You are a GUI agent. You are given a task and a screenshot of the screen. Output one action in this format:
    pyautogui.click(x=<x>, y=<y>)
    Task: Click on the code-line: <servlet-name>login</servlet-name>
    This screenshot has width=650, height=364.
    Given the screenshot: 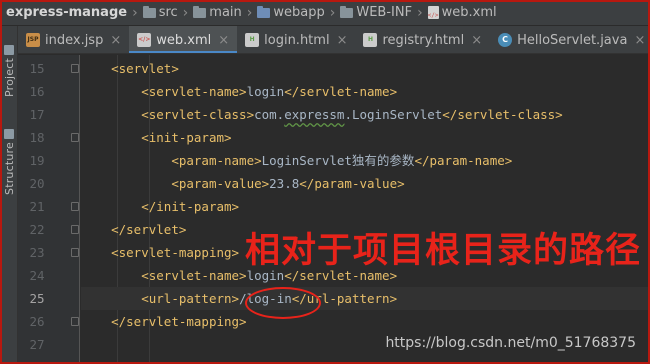 What is the action you would take?
    pyautogui.click(x=365, y=91)
    